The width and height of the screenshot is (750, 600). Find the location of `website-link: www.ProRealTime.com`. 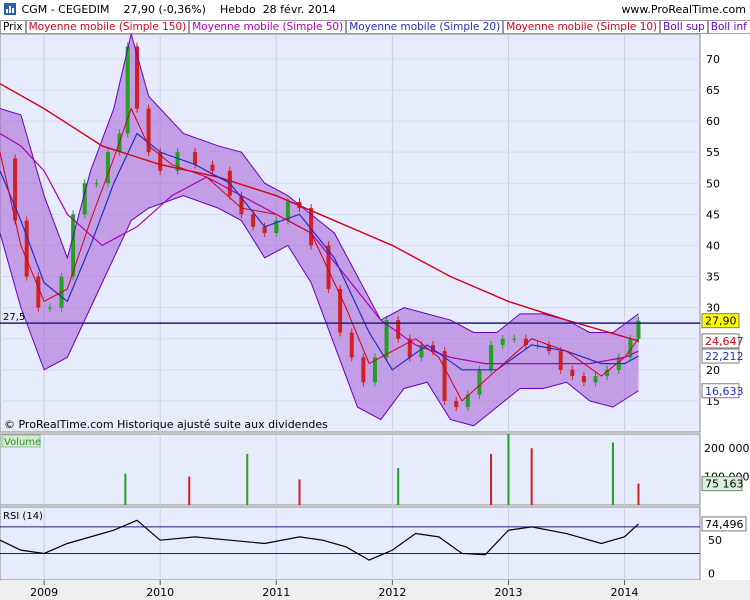

website-link: www.ProRealTime.com is located at coordinates (683, 9).